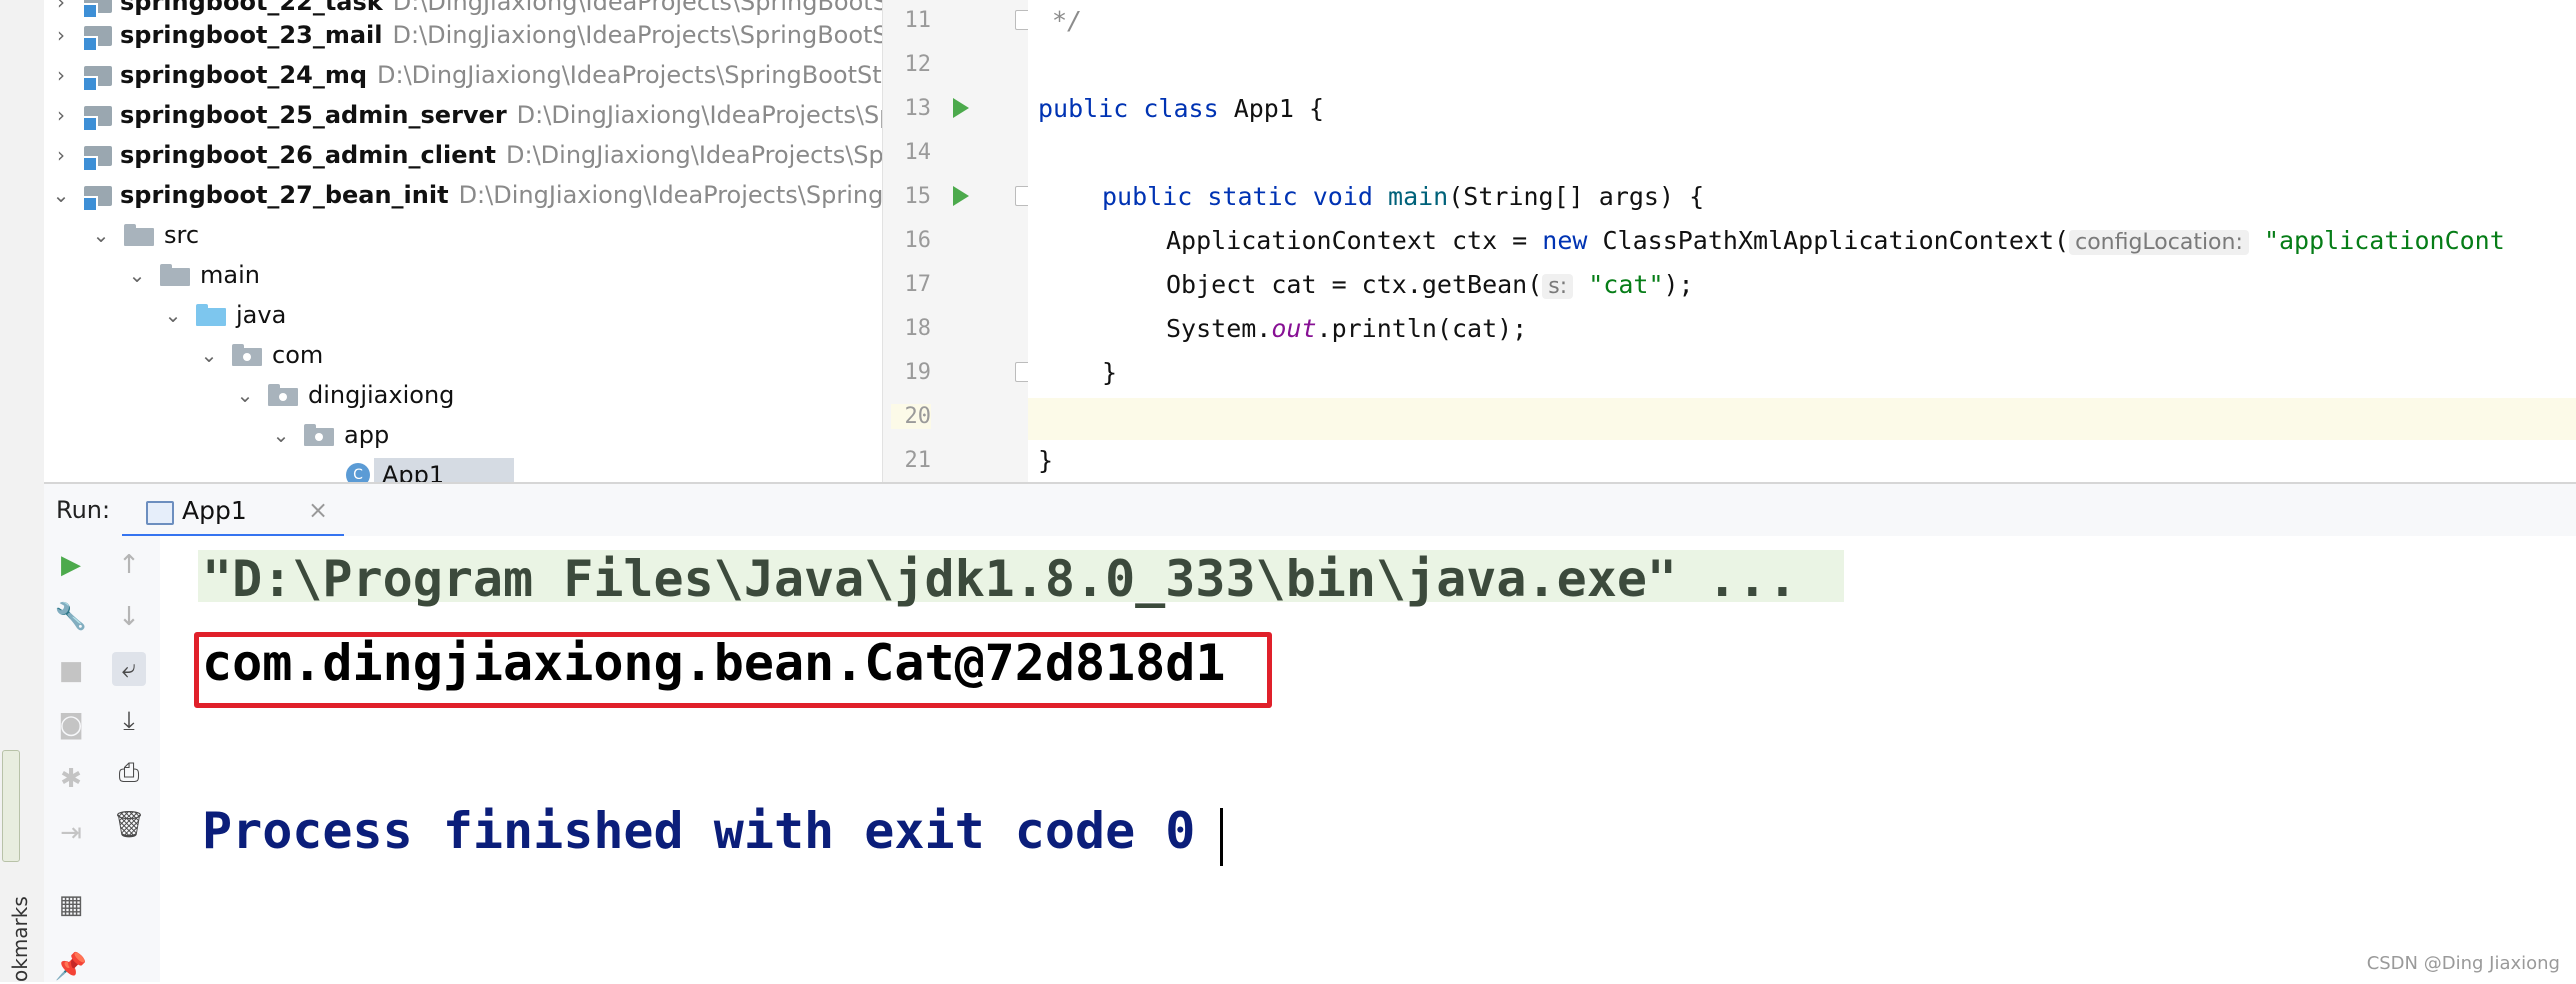 The height and width of the screenshot is (984, 2576). I want to click on run-toolbar-primary: ▶ 🔧 ■ ◙ ✱ ⇥ ▦ 📌, so click(71, 759).